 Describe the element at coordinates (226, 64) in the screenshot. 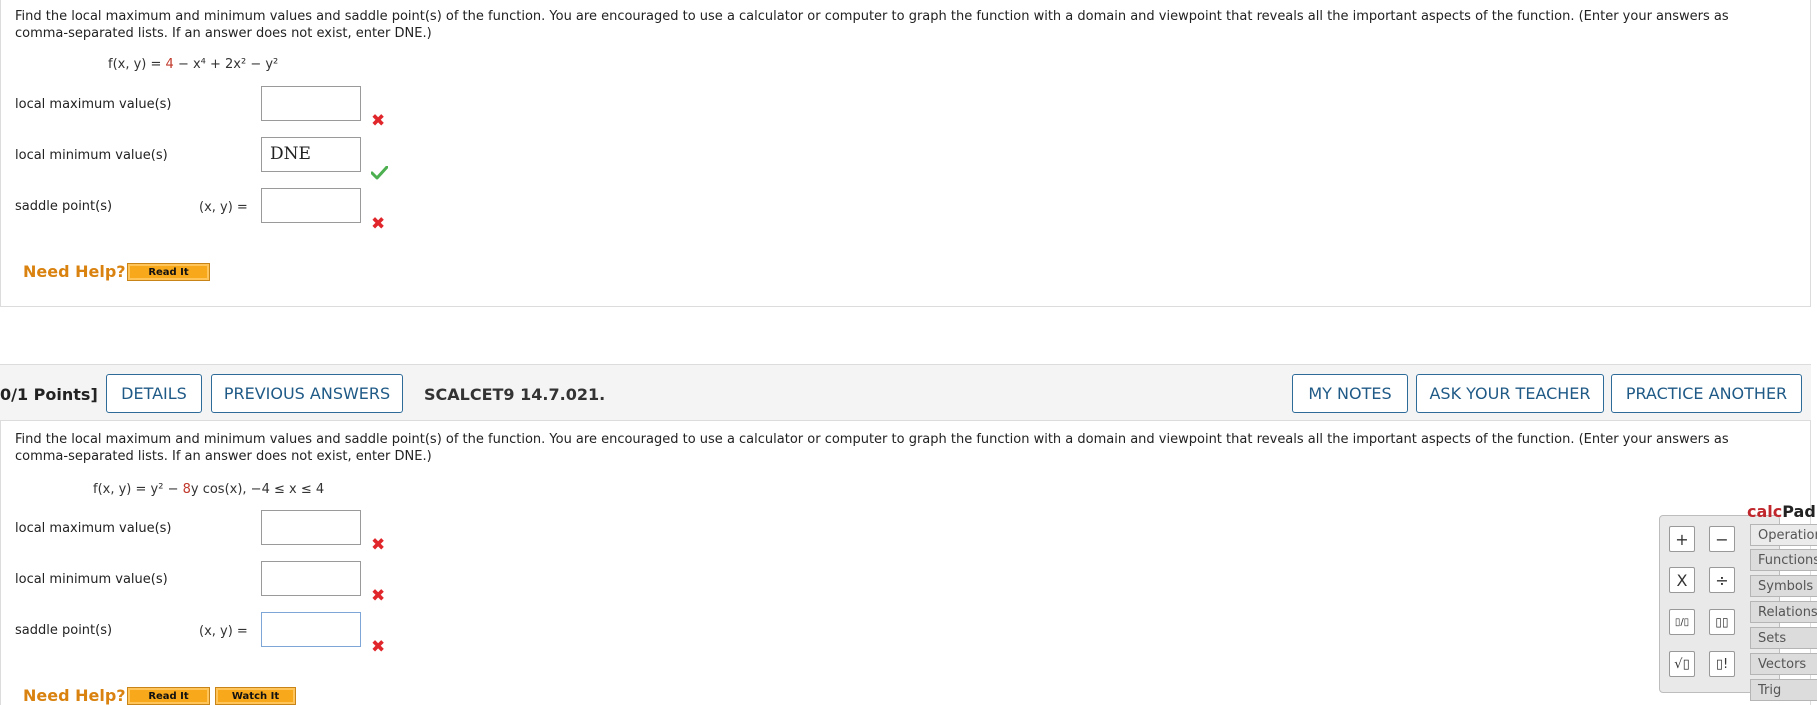

I see `function-rest: − x⁴ + 2x² − y²` at that location.